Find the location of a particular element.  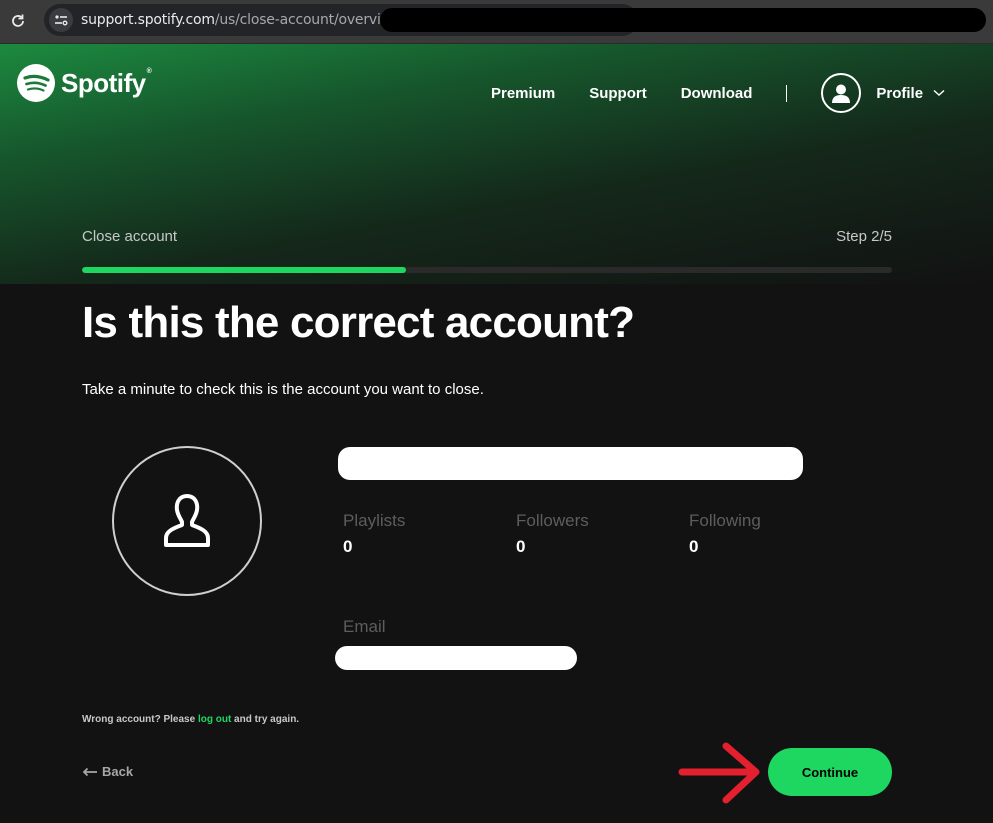

user-icon is located at coordinates (841, 93).